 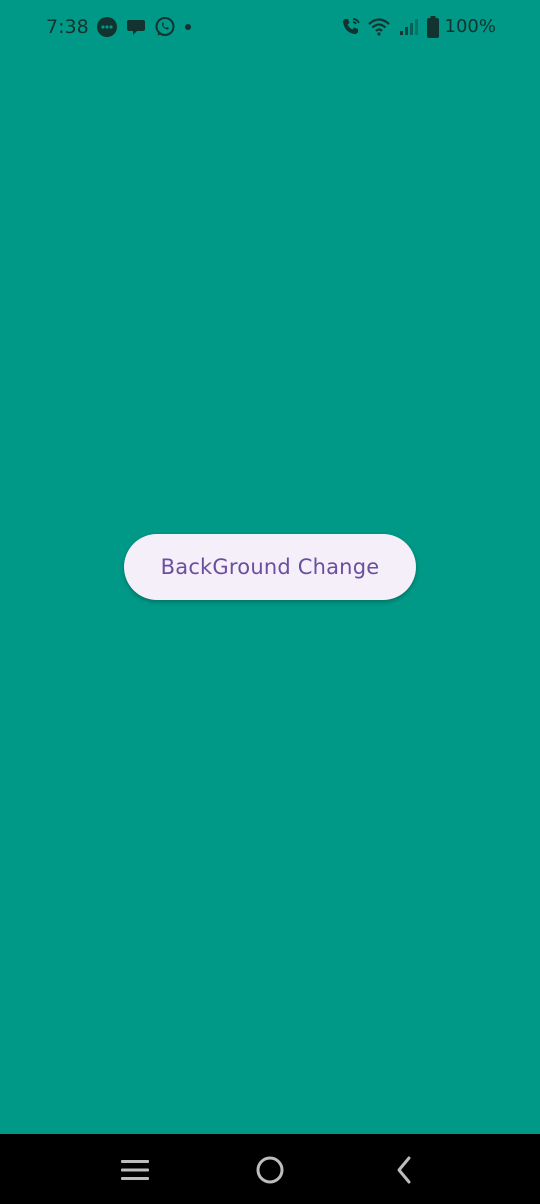 What do you see at coordinates (404, 1170) in the screenshot?
I see `back-icon` at bounding box center [404, 1170].